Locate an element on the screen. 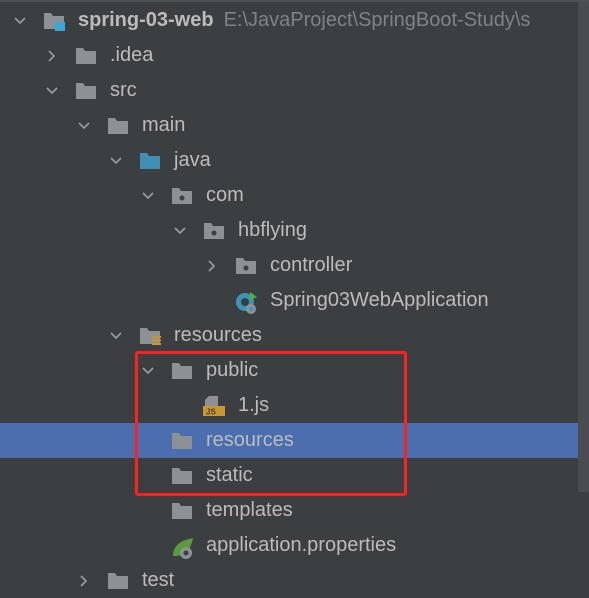 The width and height of the screenshot is (589, 598). module-folder-icon is located at coordinates (54, 21).